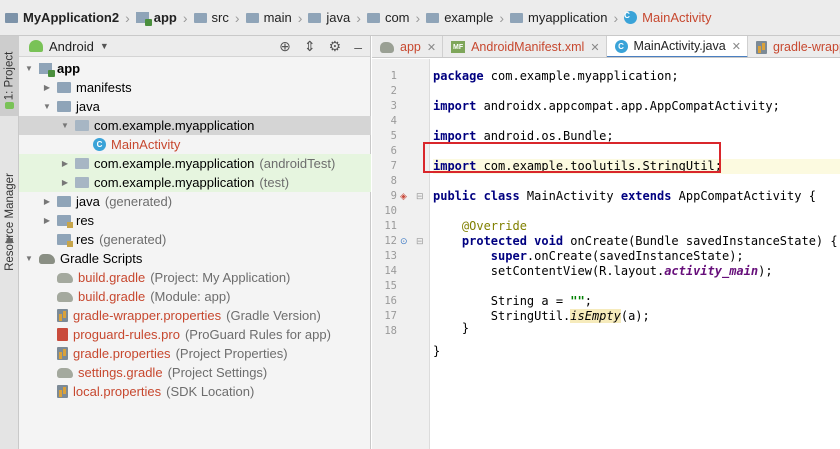 The height and width of the screenshot is (449, 840). I want to click on breadcrumb-item: java, so click(329, 17).